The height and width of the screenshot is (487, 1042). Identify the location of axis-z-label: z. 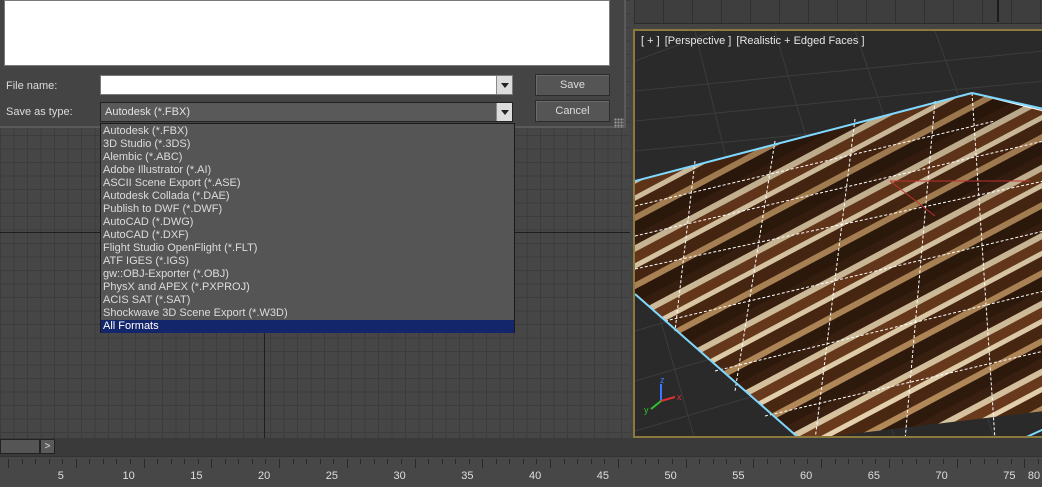
(662, 380).